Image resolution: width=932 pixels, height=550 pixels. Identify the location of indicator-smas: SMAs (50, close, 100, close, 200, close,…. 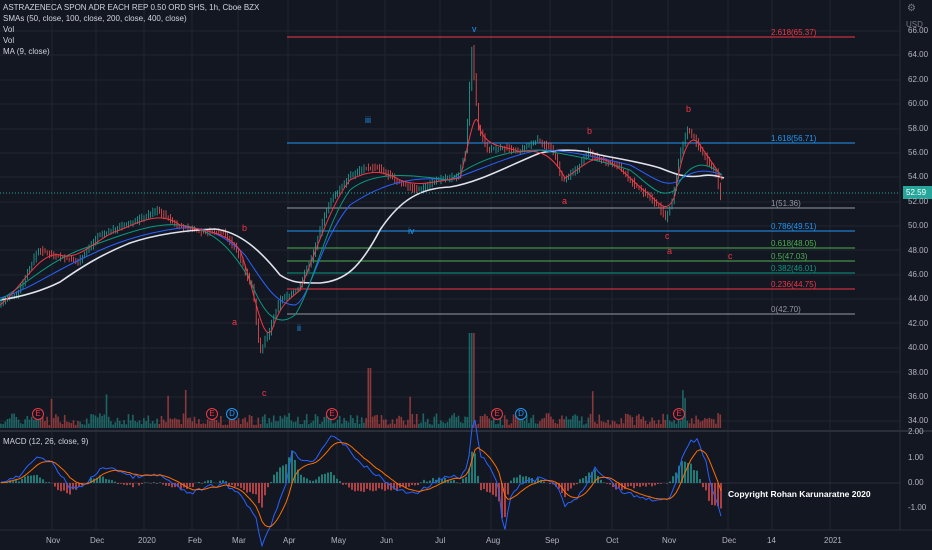
(95, 19).